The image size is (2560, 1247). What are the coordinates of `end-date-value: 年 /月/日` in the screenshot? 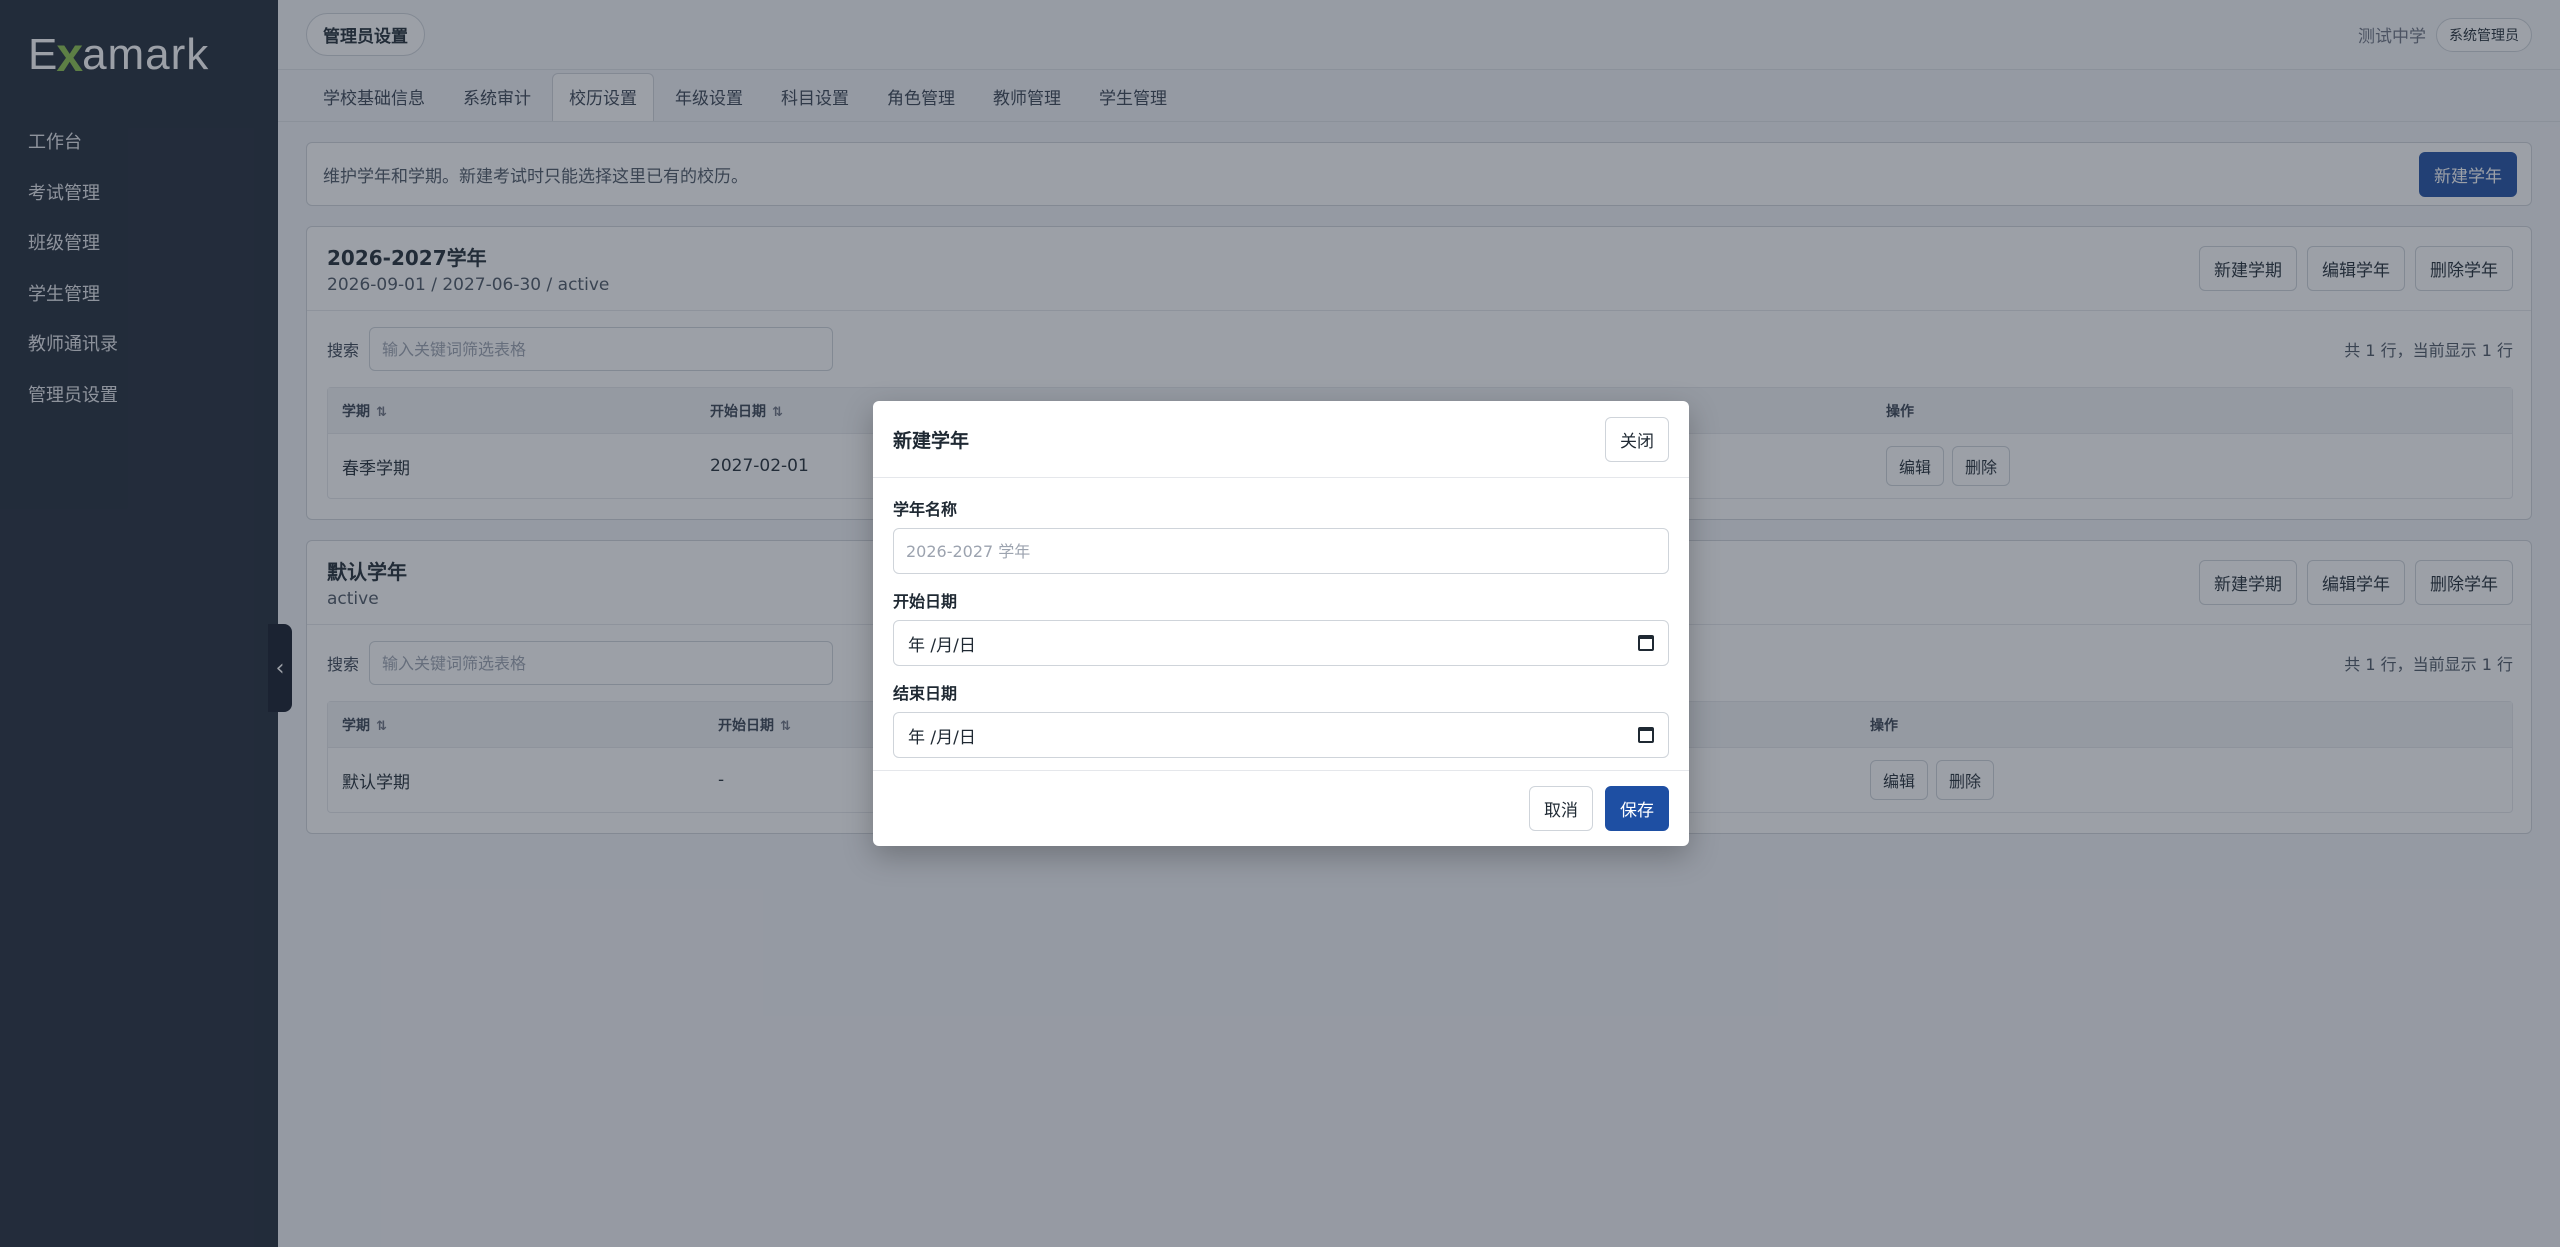 It's located at (942, 737).